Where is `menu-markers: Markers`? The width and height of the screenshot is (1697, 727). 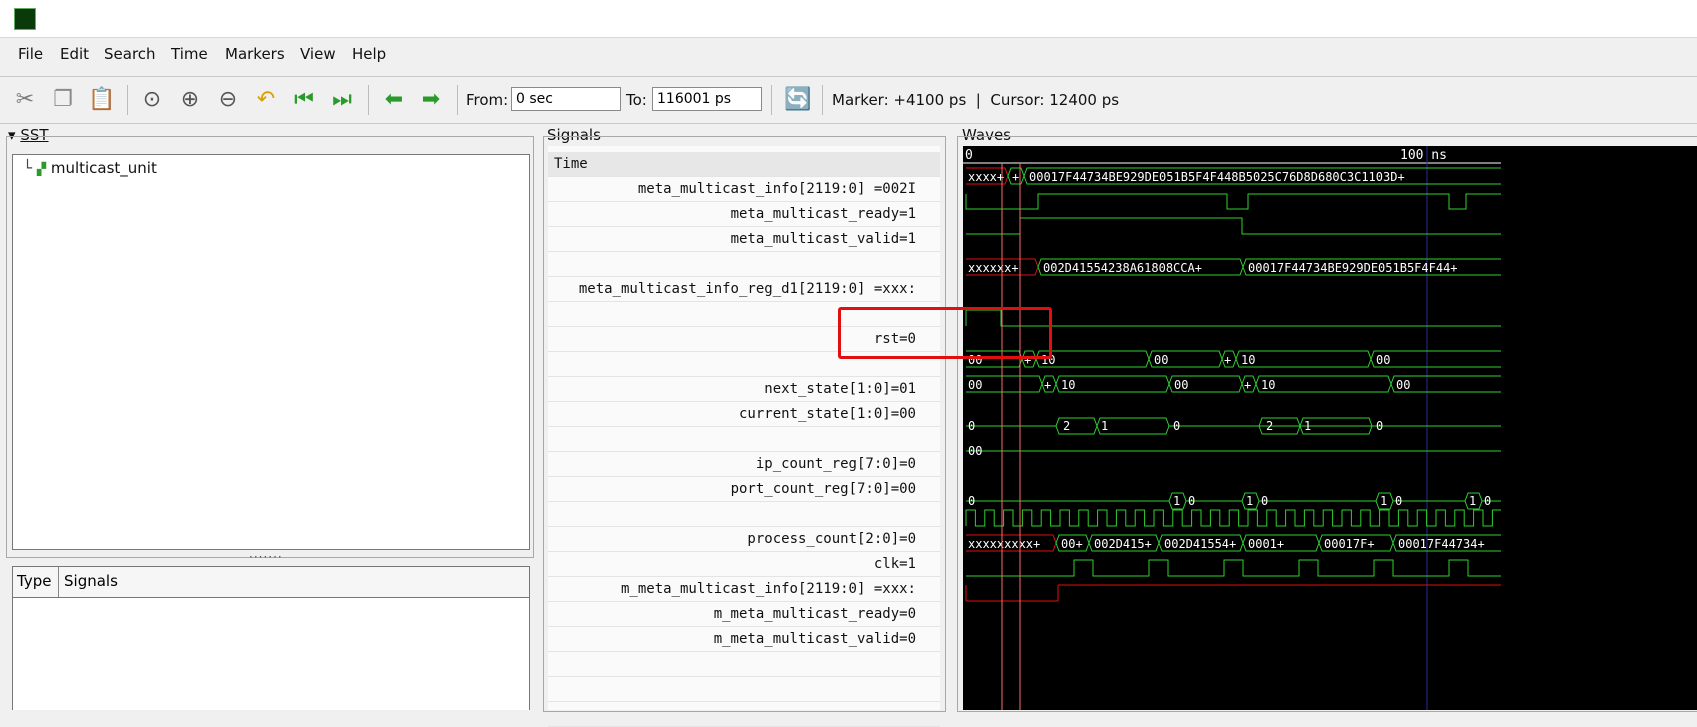 menu-markers: Markers is located at coordinates (255, 54).